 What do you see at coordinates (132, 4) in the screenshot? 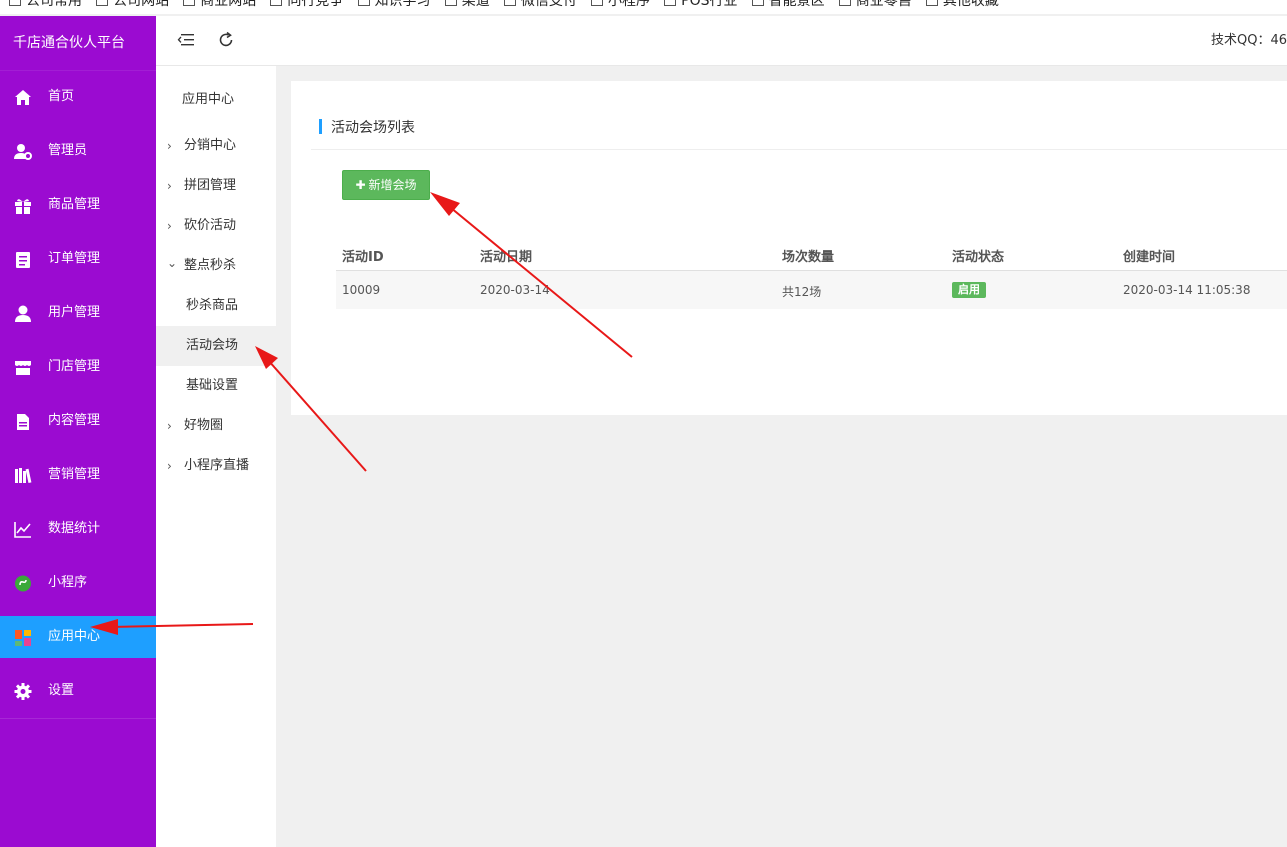
I see `bookmark-folder: 公司网站` at bounding box center [132, 4].